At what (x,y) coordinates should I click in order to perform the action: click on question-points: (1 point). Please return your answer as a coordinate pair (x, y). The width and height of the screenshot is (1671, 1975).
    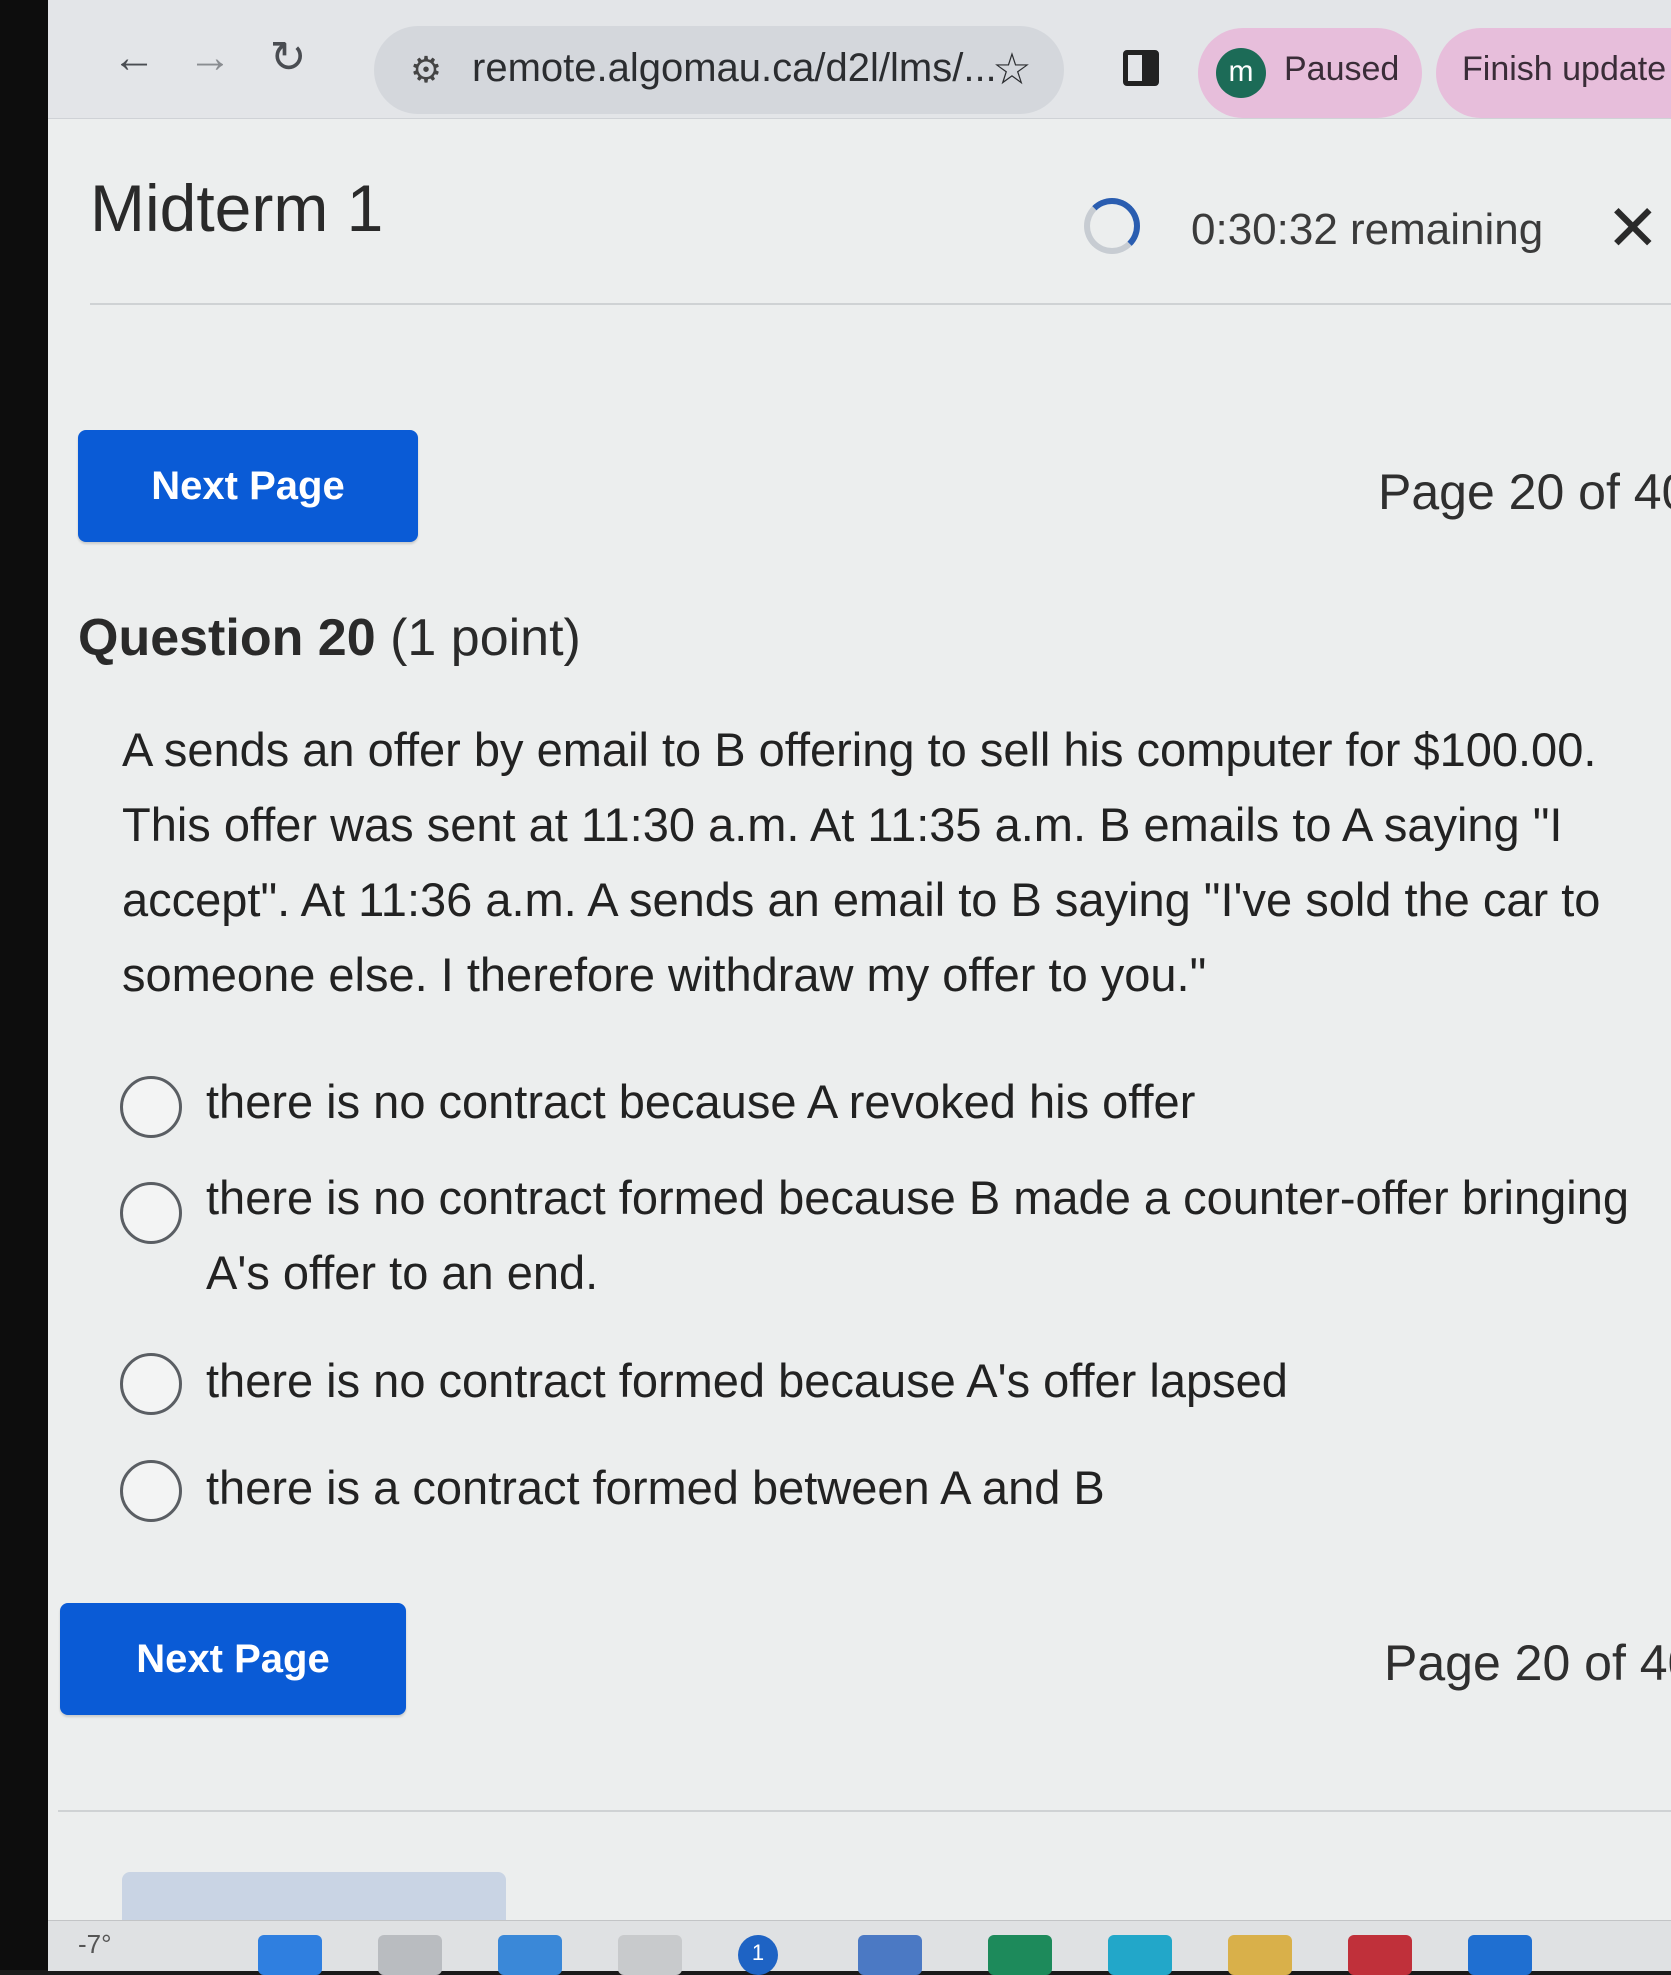
    Looking at the image, I should click on (485, 638).